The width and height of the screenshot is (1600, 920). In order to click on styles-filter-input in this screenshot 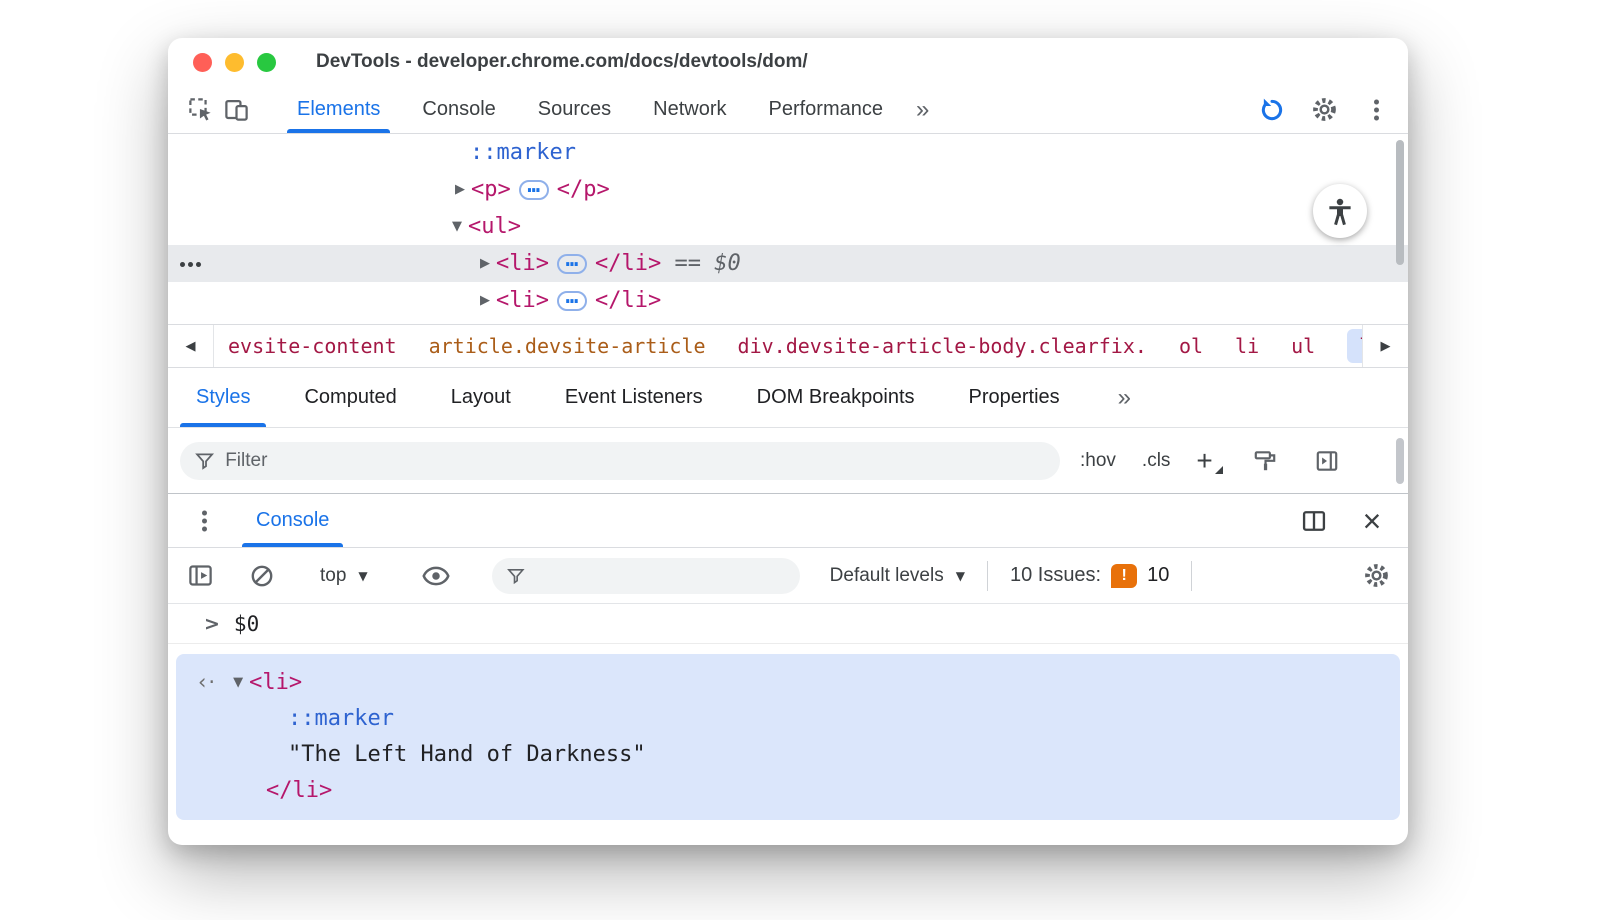, I will do `click(635, 460)`.